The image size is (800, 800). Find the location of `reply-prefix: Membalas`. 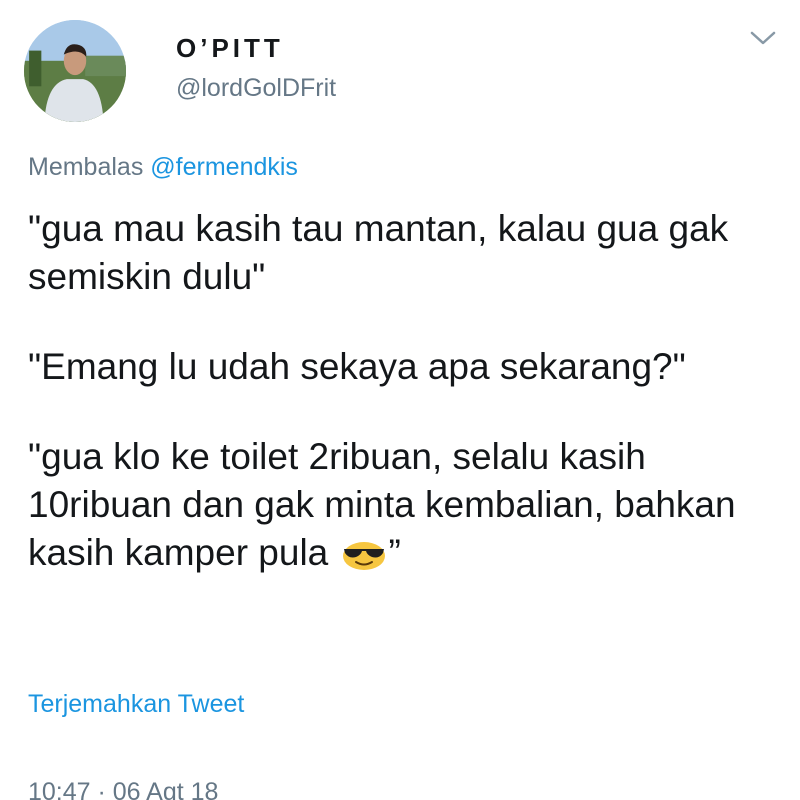

reply-prefix: Membalas is located at coordinates (86, 167).